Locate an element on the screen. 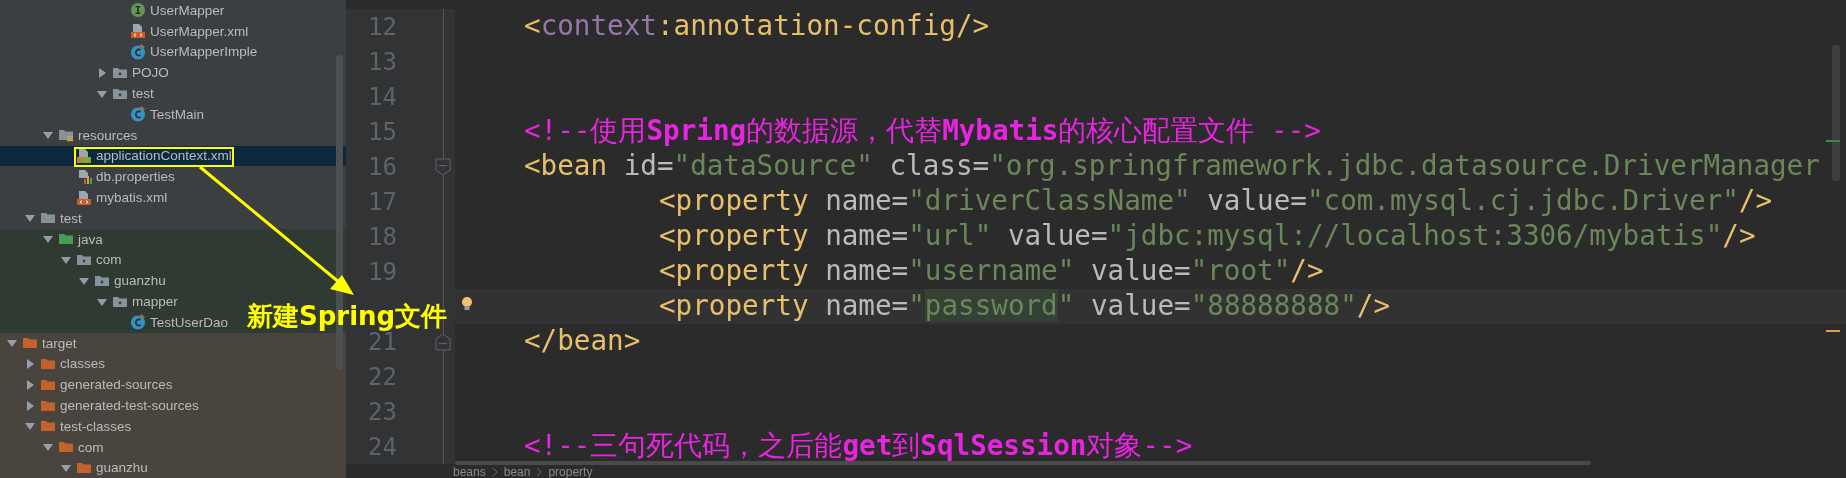 The image size is (1846, 478). warning-marker is located at coordinates (1833, 331).